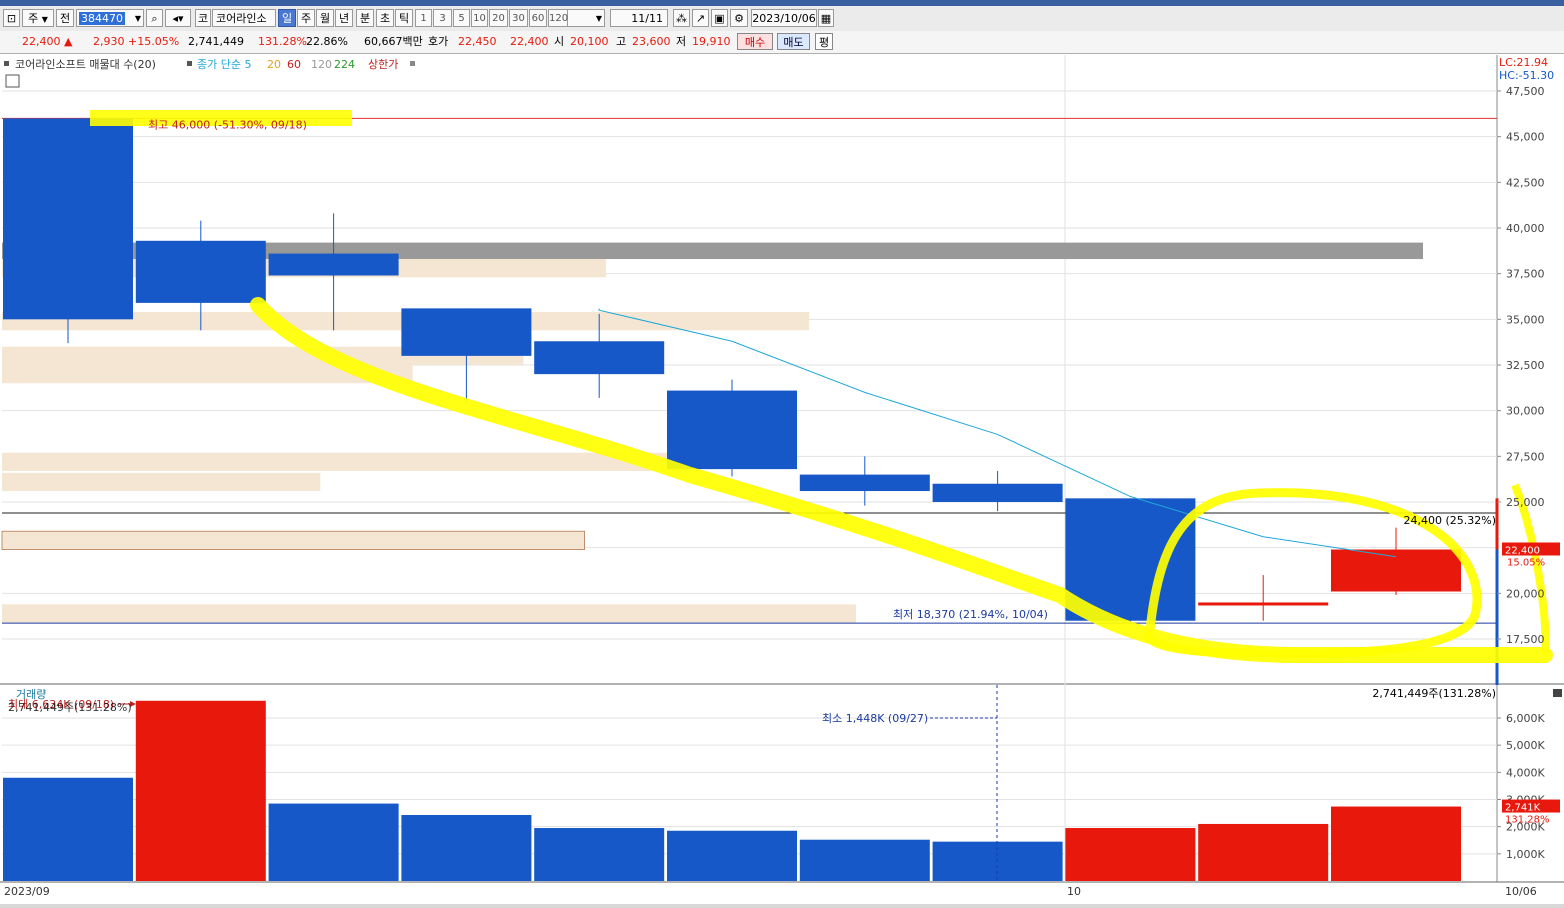  Describe the element at coordinates (85, 64) in the screenshot. I see `legend-item-volume-profile: 코어라인소프트 매물대 수(20)` at that location.